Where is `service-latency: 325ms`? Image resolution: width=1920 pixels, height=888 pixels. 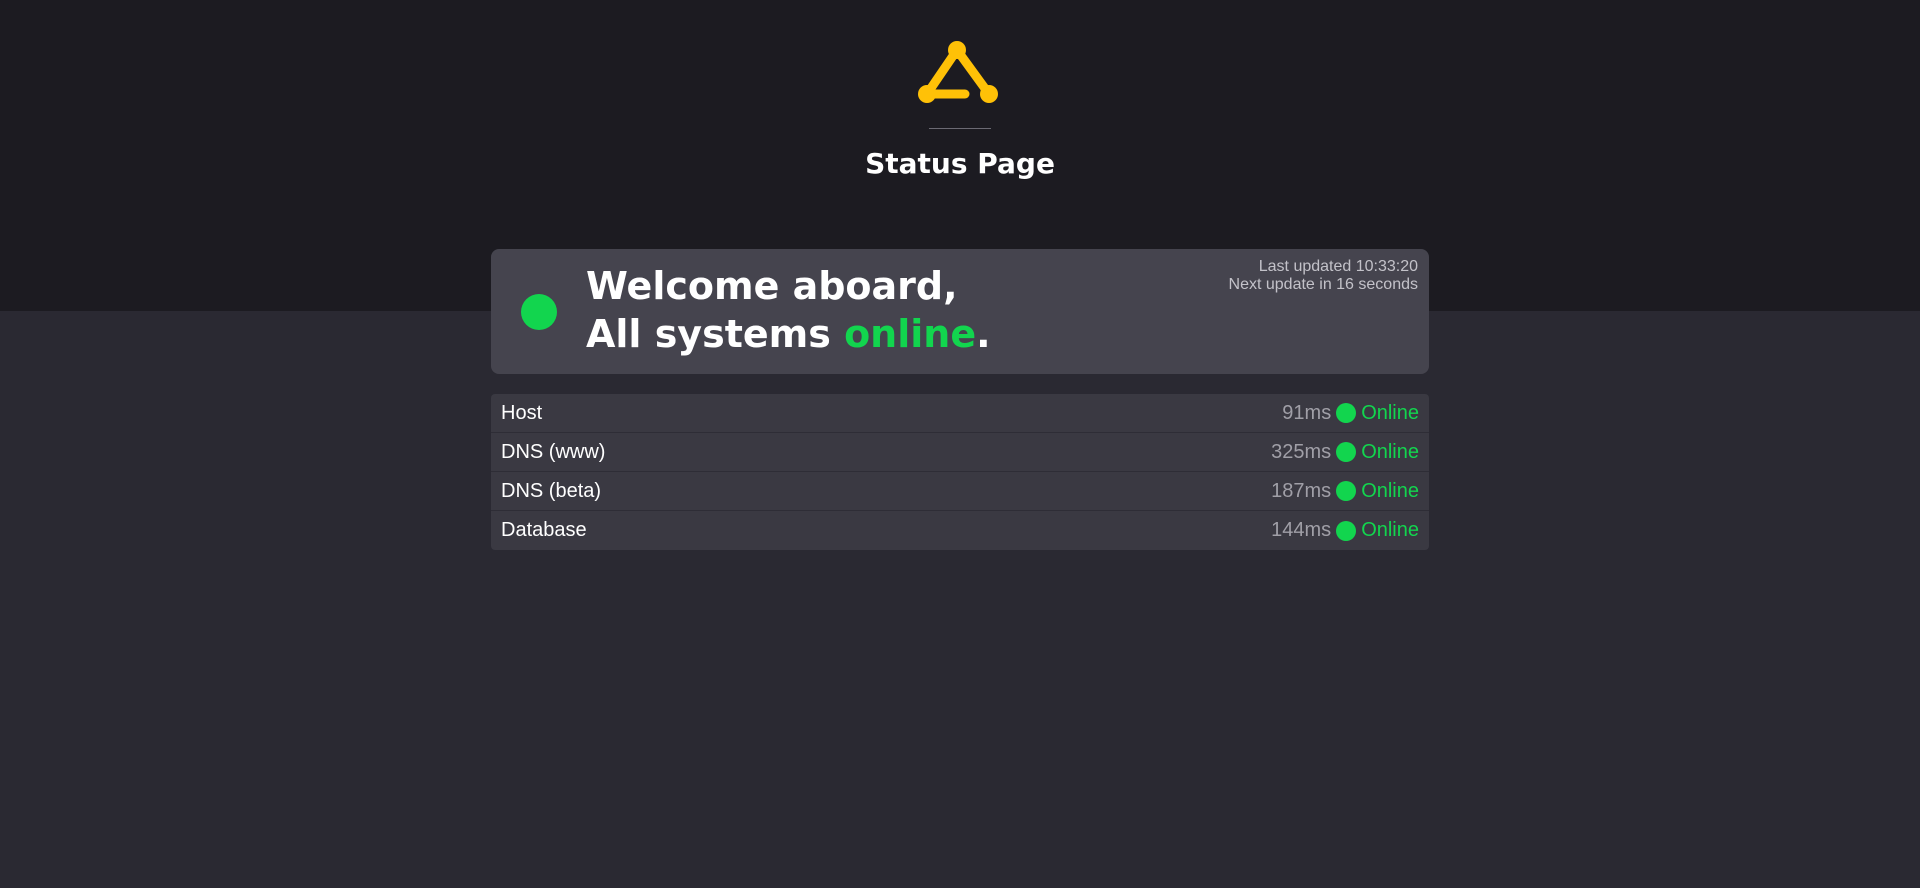
service-latency: 325ms is located at coordinates (1301, 451).